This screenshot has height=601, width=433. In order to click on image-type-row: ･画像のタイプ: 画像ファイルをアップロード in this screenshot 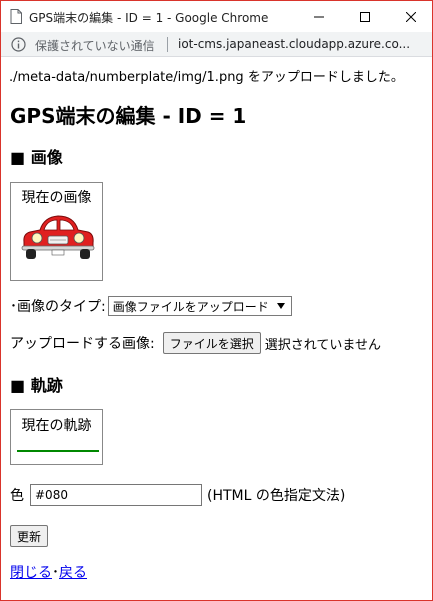, I will do `click(151, 306)`.